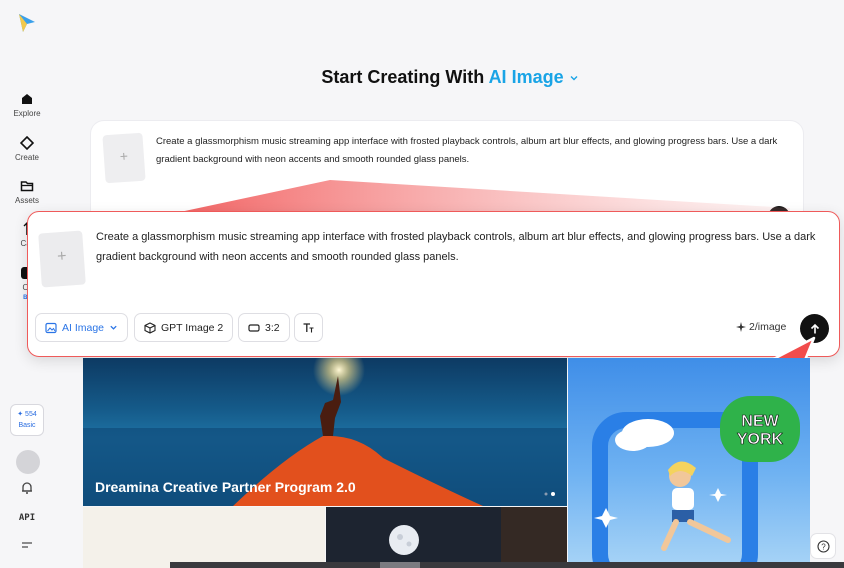 The height and width of the screenshot is (568, 844). I want to click on plus-icon: +, so click(62, 256).